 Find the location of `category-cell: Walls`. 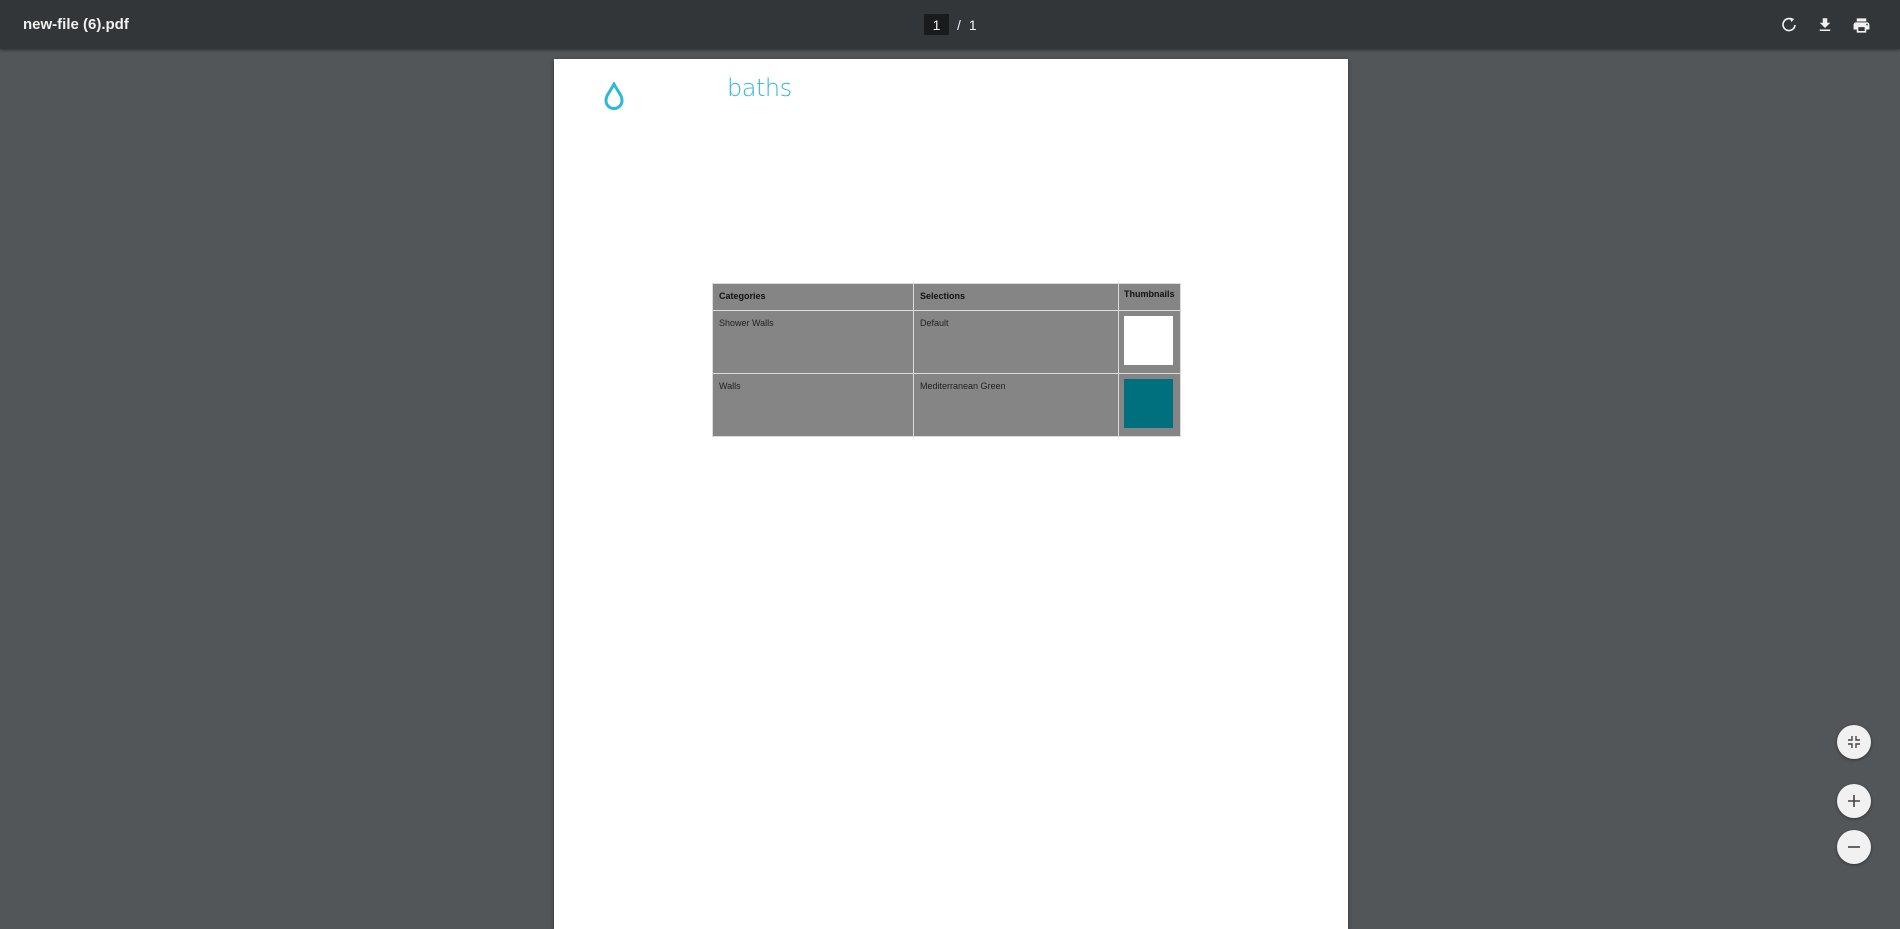

category-cell: Walls is located at coordinates (813, 405).